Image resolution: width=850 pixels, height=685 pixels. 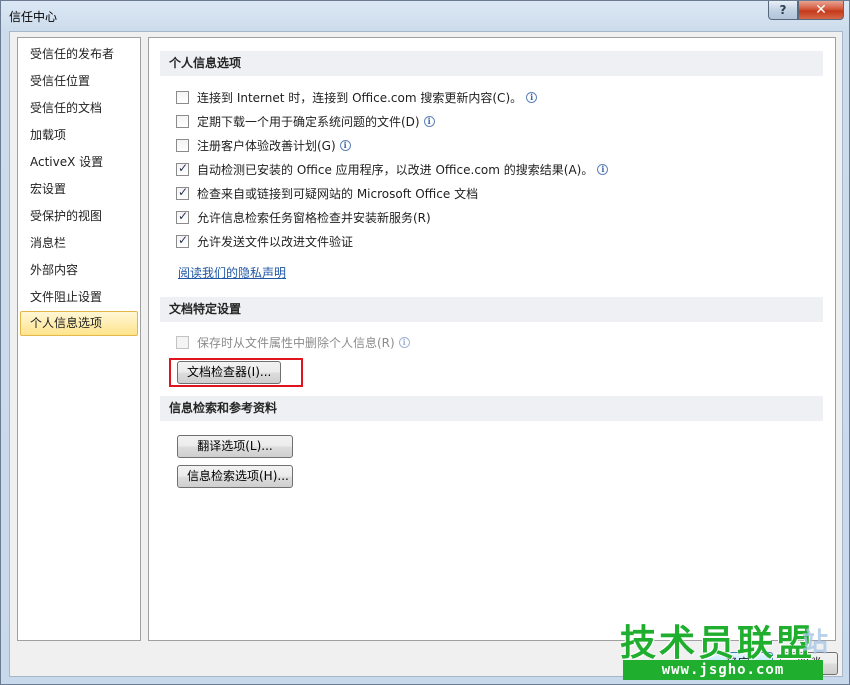 I want to click on sidebar-item-activex: ActiveX 设置, so click(x=66, y=162).